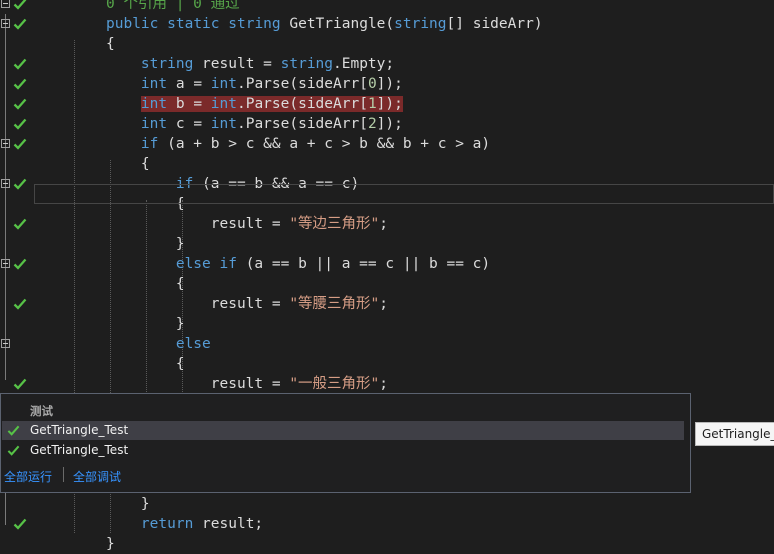  What do you see at coordinates (387, 124) in the screenshot?
I see `code-line: int c = int.Parse(sideArr[2]);` at bounding box center [387, 124].